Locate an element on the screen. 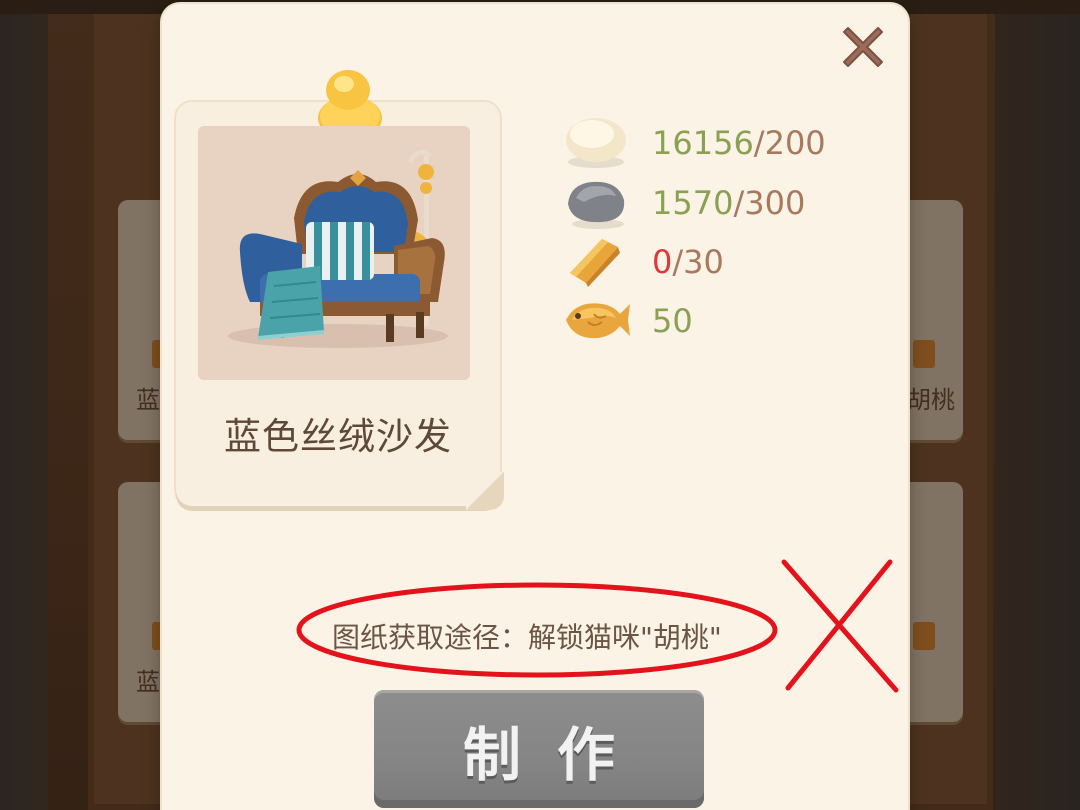 Image resolution: width=1080 pixels, height=810 pixels. close-icon is located at coordinates (863, 47).